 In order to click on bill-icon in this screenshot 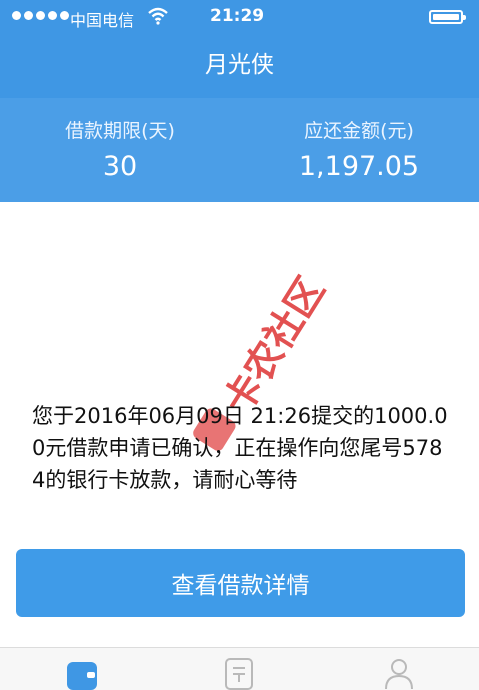, I will do `click(239, 673)`.